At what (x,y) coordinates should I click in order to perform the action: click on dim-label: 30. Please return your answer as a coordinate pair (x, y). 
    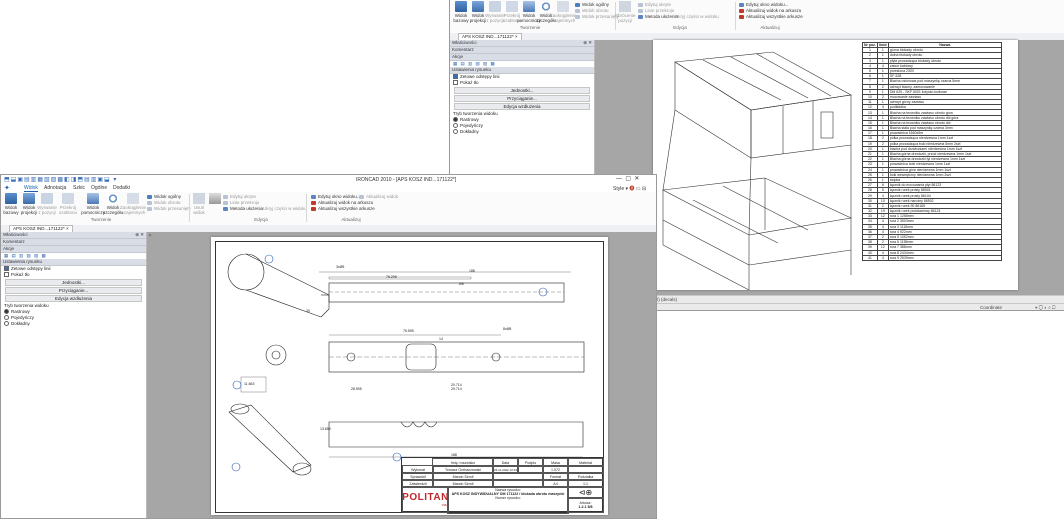
    Looking at the image, I should click on (308, 311).